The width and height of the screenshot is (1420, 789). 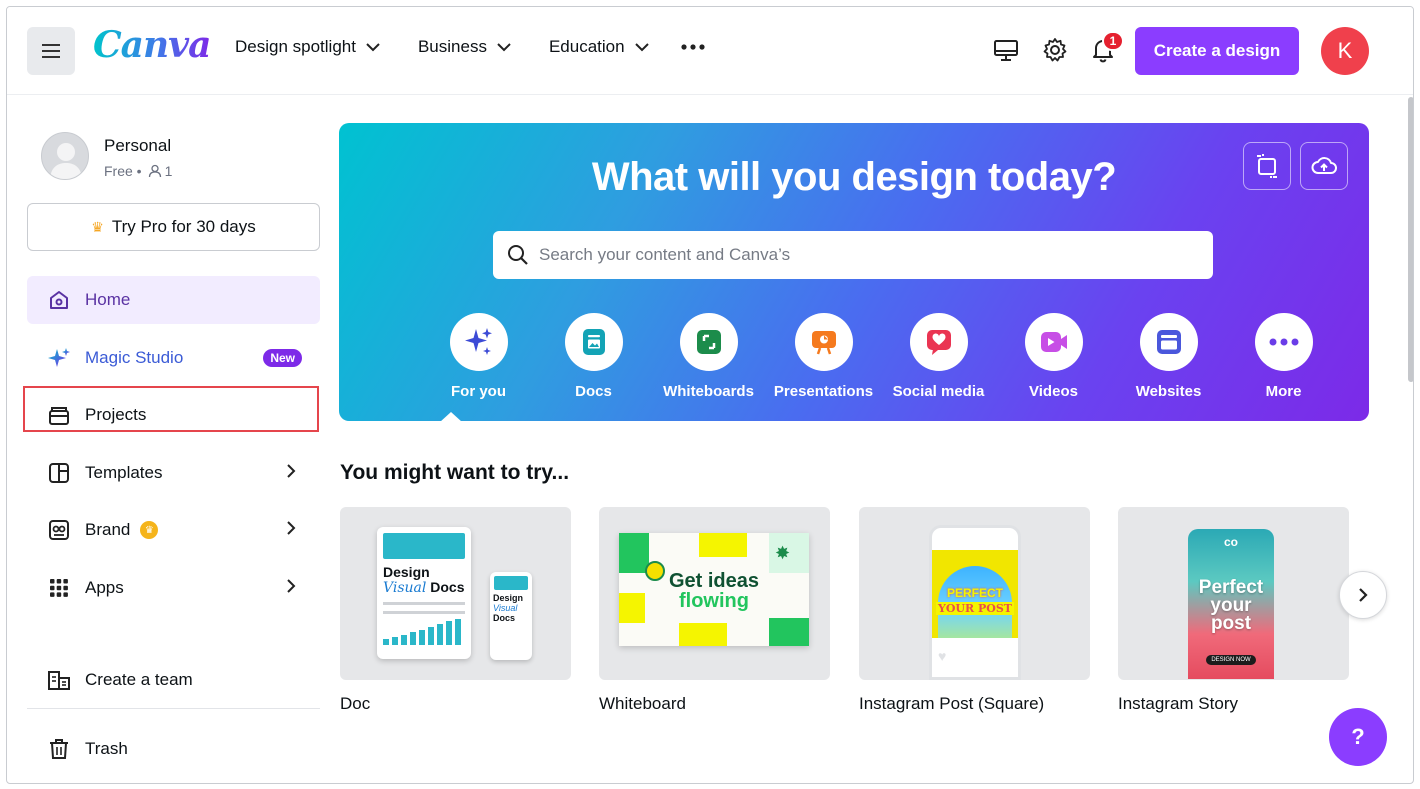 I want to click on sidebar-item-label: Home, so click(x=108, y=299).